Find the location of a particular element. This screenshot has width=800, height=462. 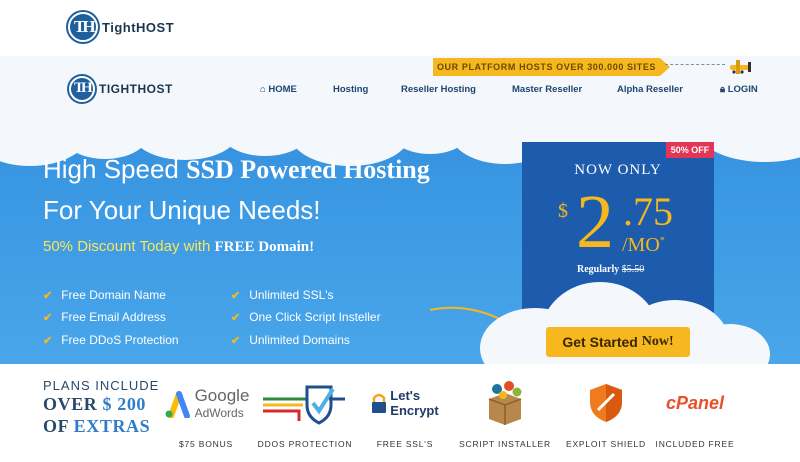

price-decimal: .75 is located at coordinates (648, 211).